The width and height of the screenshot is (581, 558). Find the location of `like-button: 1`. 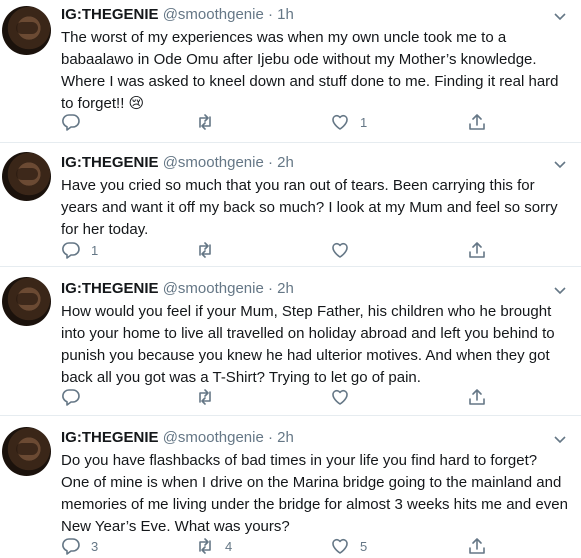

like-button: 1 is located at coordinates (348, 122).